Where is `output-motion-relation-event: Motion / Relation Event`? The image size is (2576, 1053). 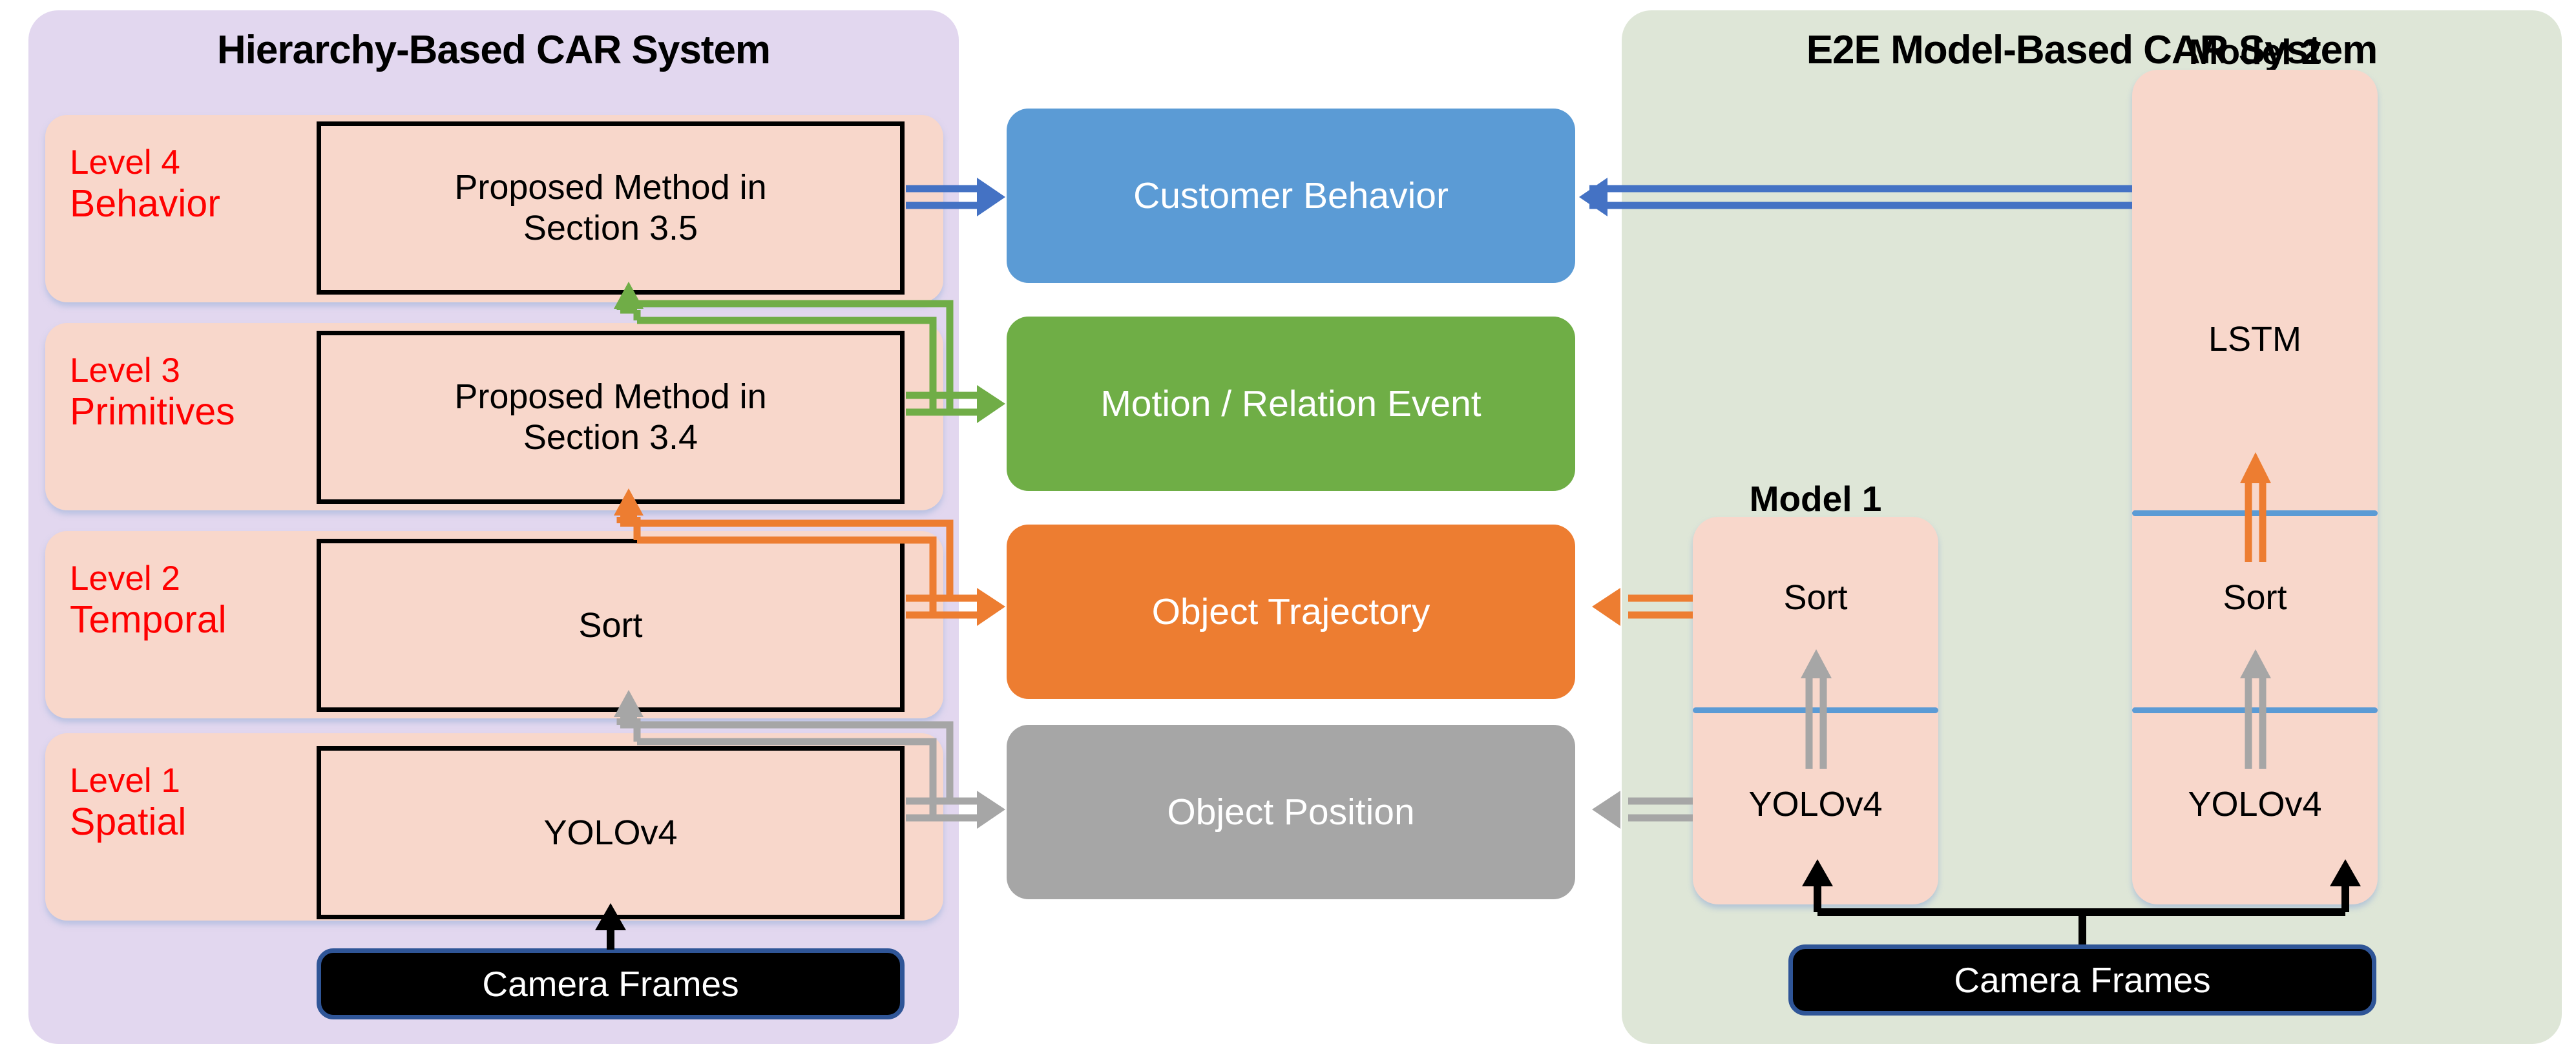 output-motion-relation-event: Motion / Relation Event is located at coordinates (1291, 404).